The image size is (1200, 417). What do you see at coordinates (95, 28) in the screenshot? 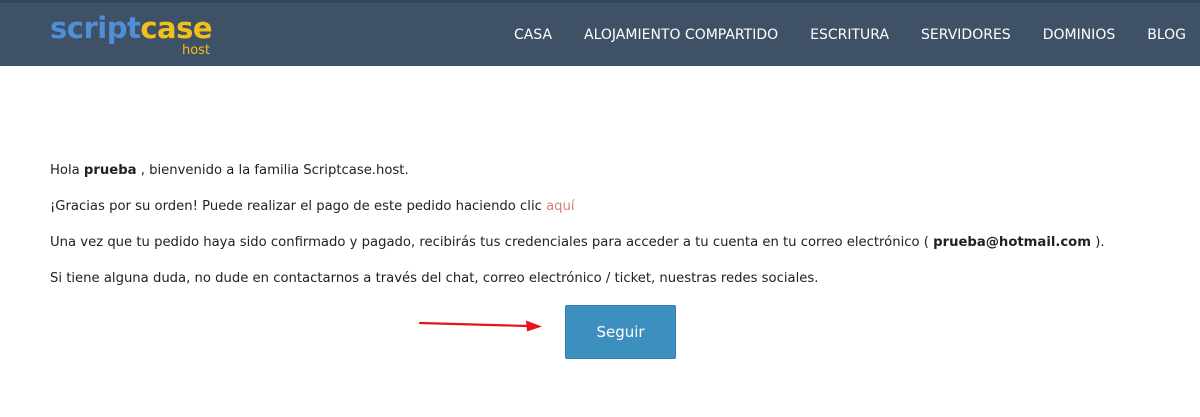
I see `logo-script-text: script` at bounding box center [95, 28].